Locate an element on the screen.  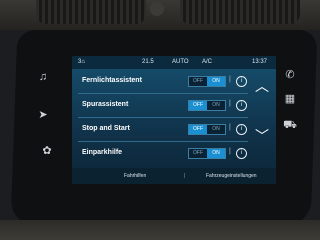
air-vent-left is located at coordinates (91, 12).